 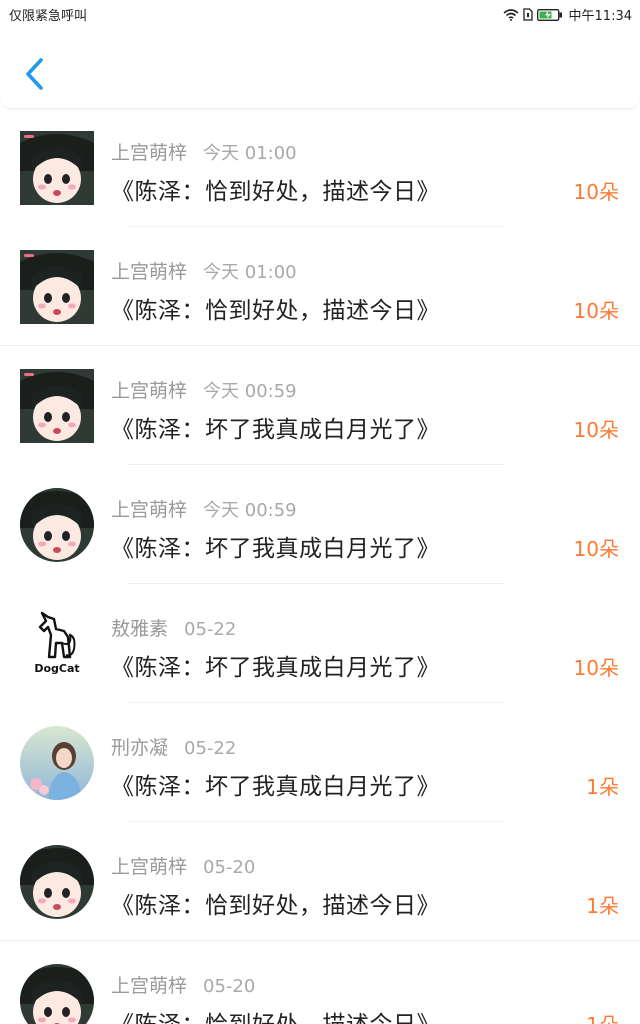 I want to click on sender-name: 敖雅素, so click(x=140, y=629).